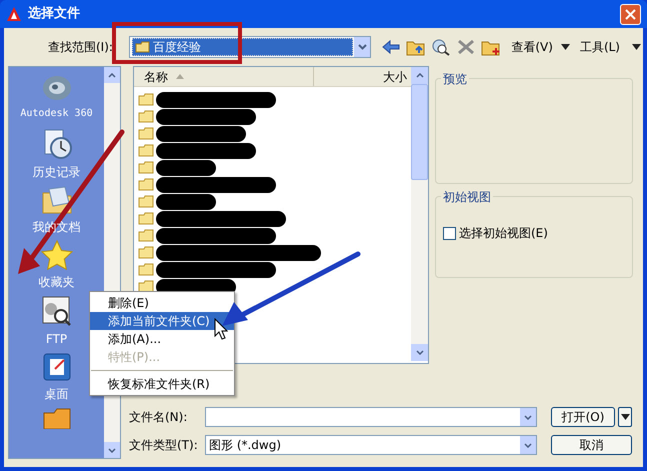 This screenshot has height=471, width=647. Describe the element at coordinates (224, 76) in the screenshot. I see `column-header: 名称` at that location.